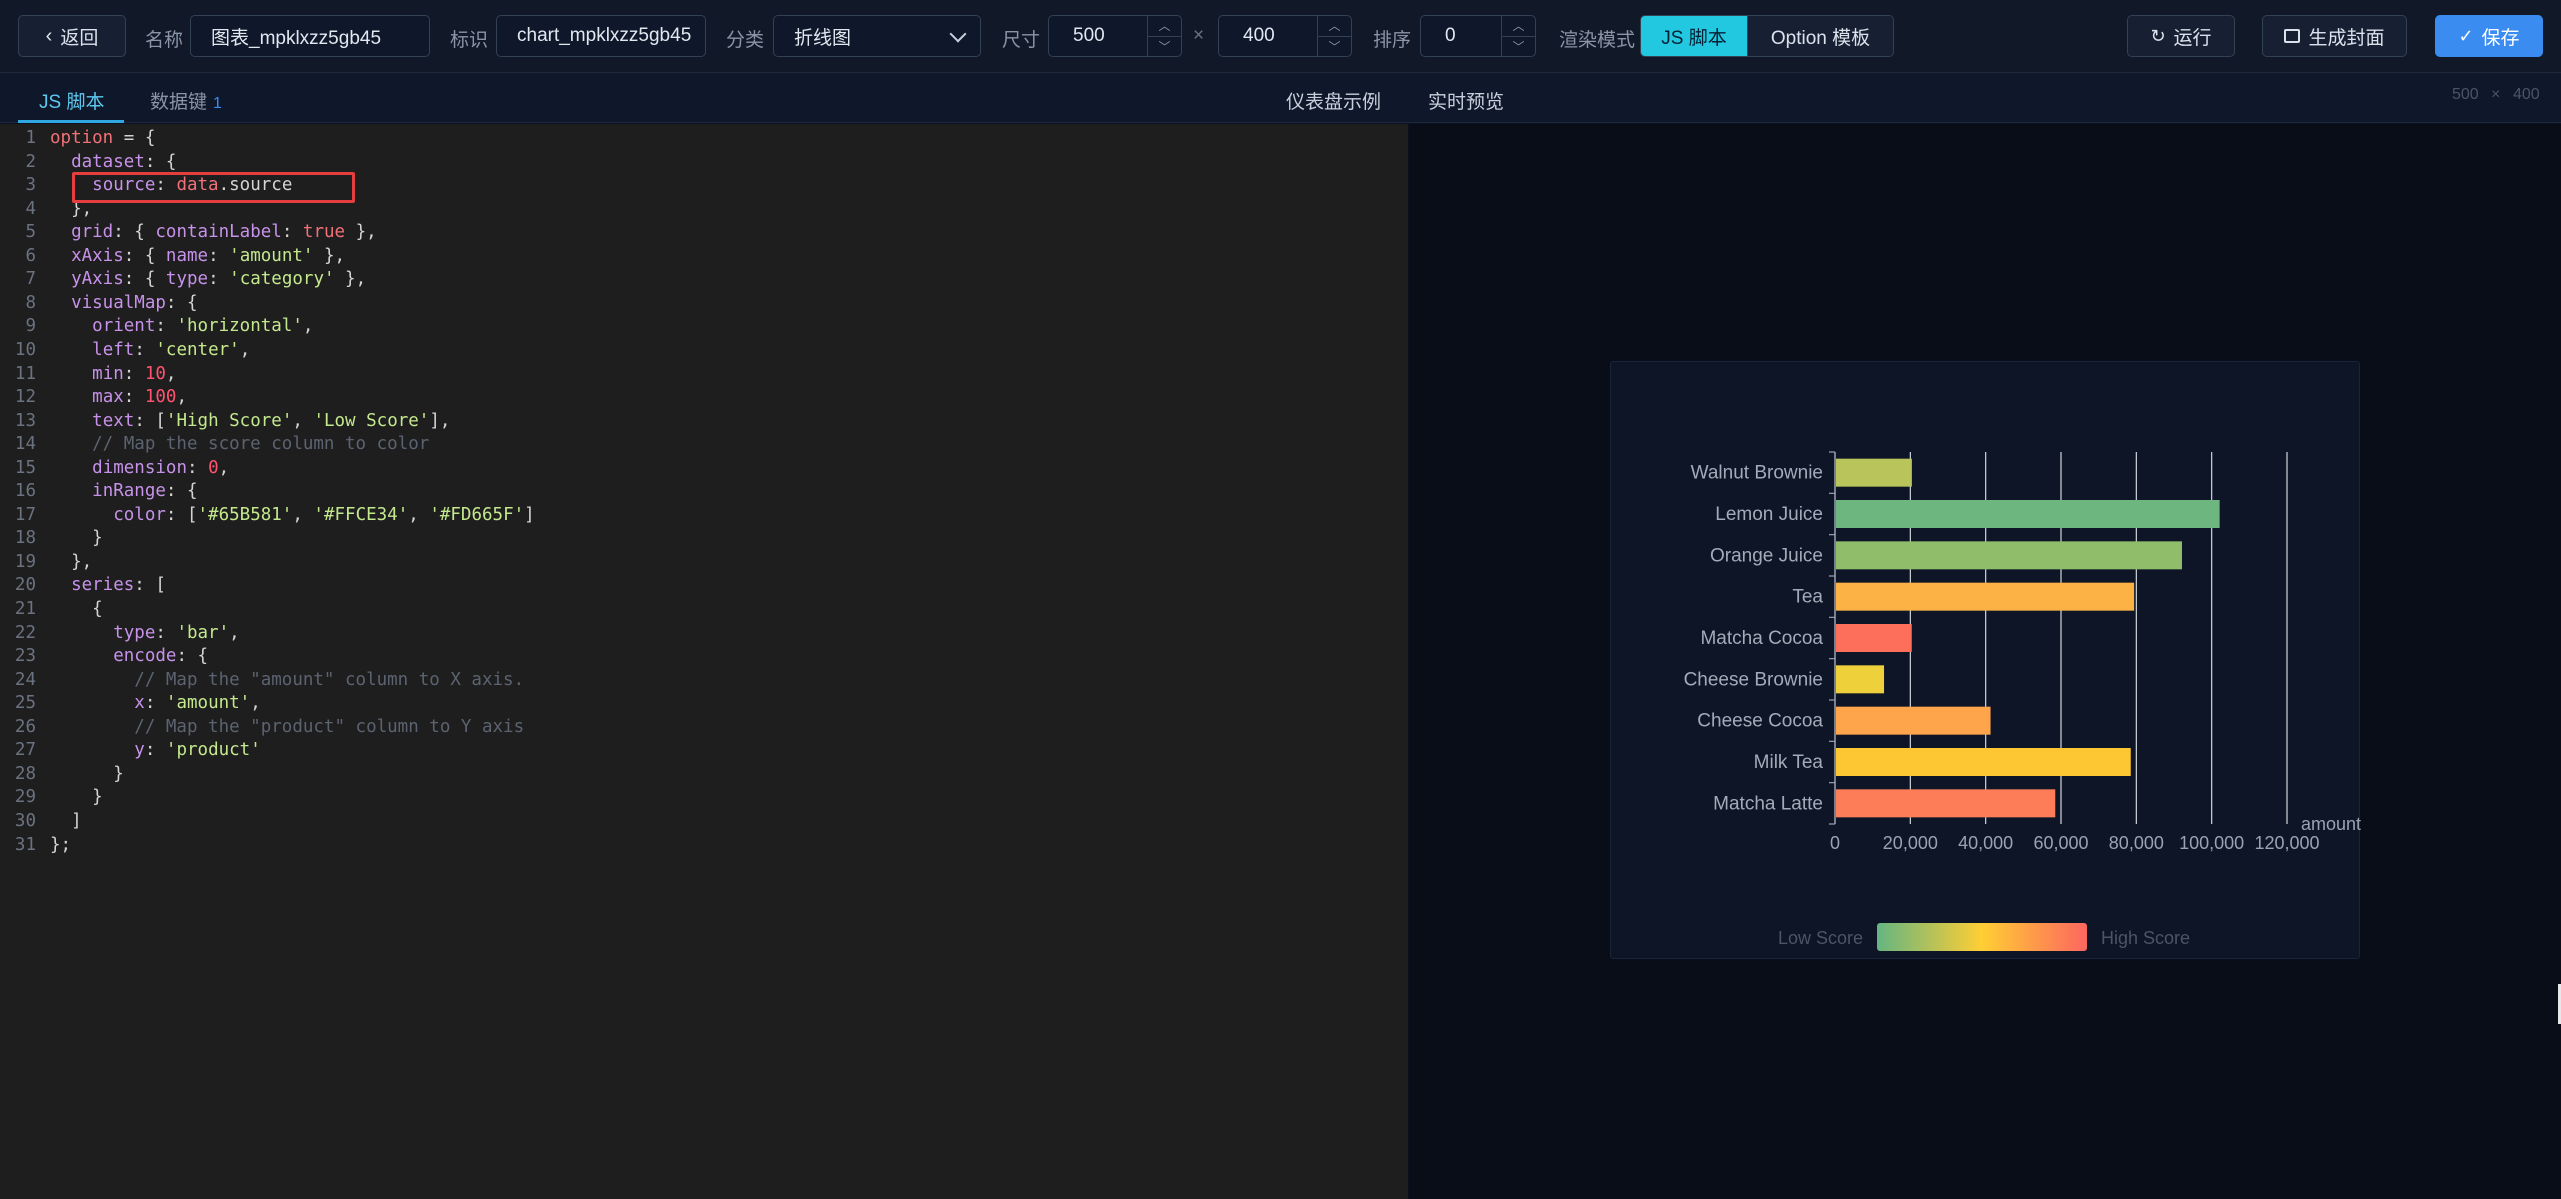 This screenshot has height=1199, width=2561. What do you see at coordinates (2526, 94) in the screenshot?
I see `preview-size-height: 400` at bounding box center [2526, 94].